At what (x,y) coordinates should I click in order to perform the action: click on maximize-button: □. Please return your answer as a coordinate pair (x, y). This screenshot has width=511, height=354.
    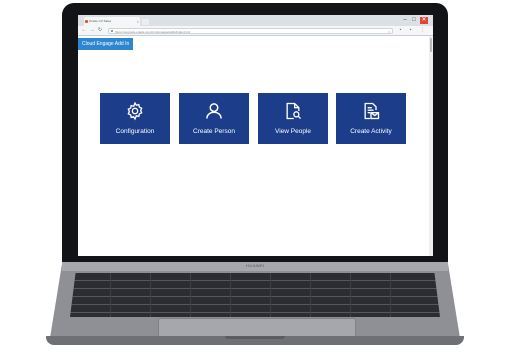
    Looking at the image, I should click on (414, 20).